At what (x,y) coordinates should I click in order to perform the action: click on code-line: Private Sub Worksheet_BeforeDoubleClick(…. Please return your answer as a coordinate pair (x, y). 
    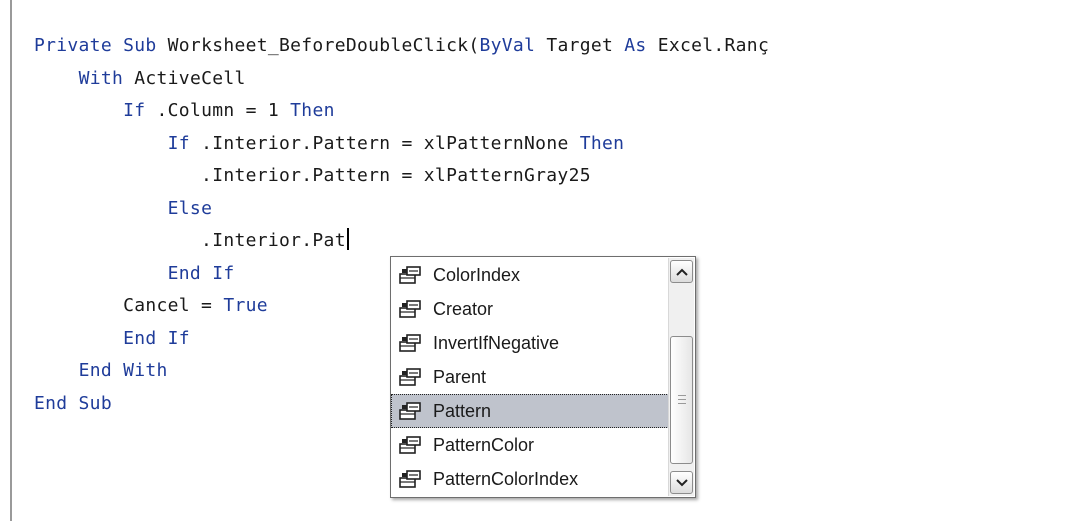
    Looking at the image, I should click on (401, 46).